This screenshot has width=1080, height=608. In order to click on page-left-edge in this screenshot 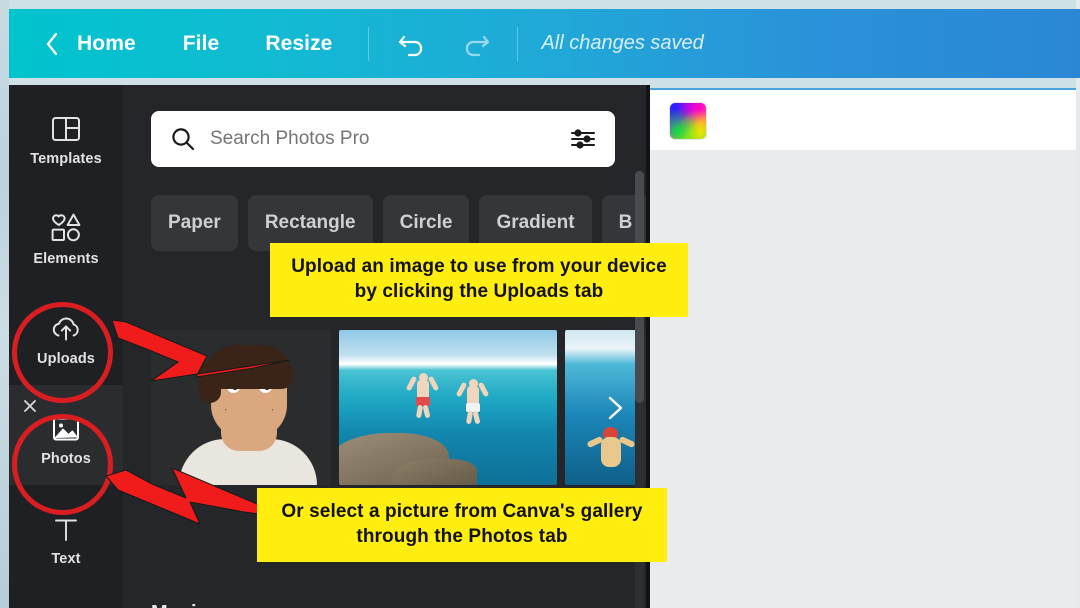, I will do `click(4, 304)`.